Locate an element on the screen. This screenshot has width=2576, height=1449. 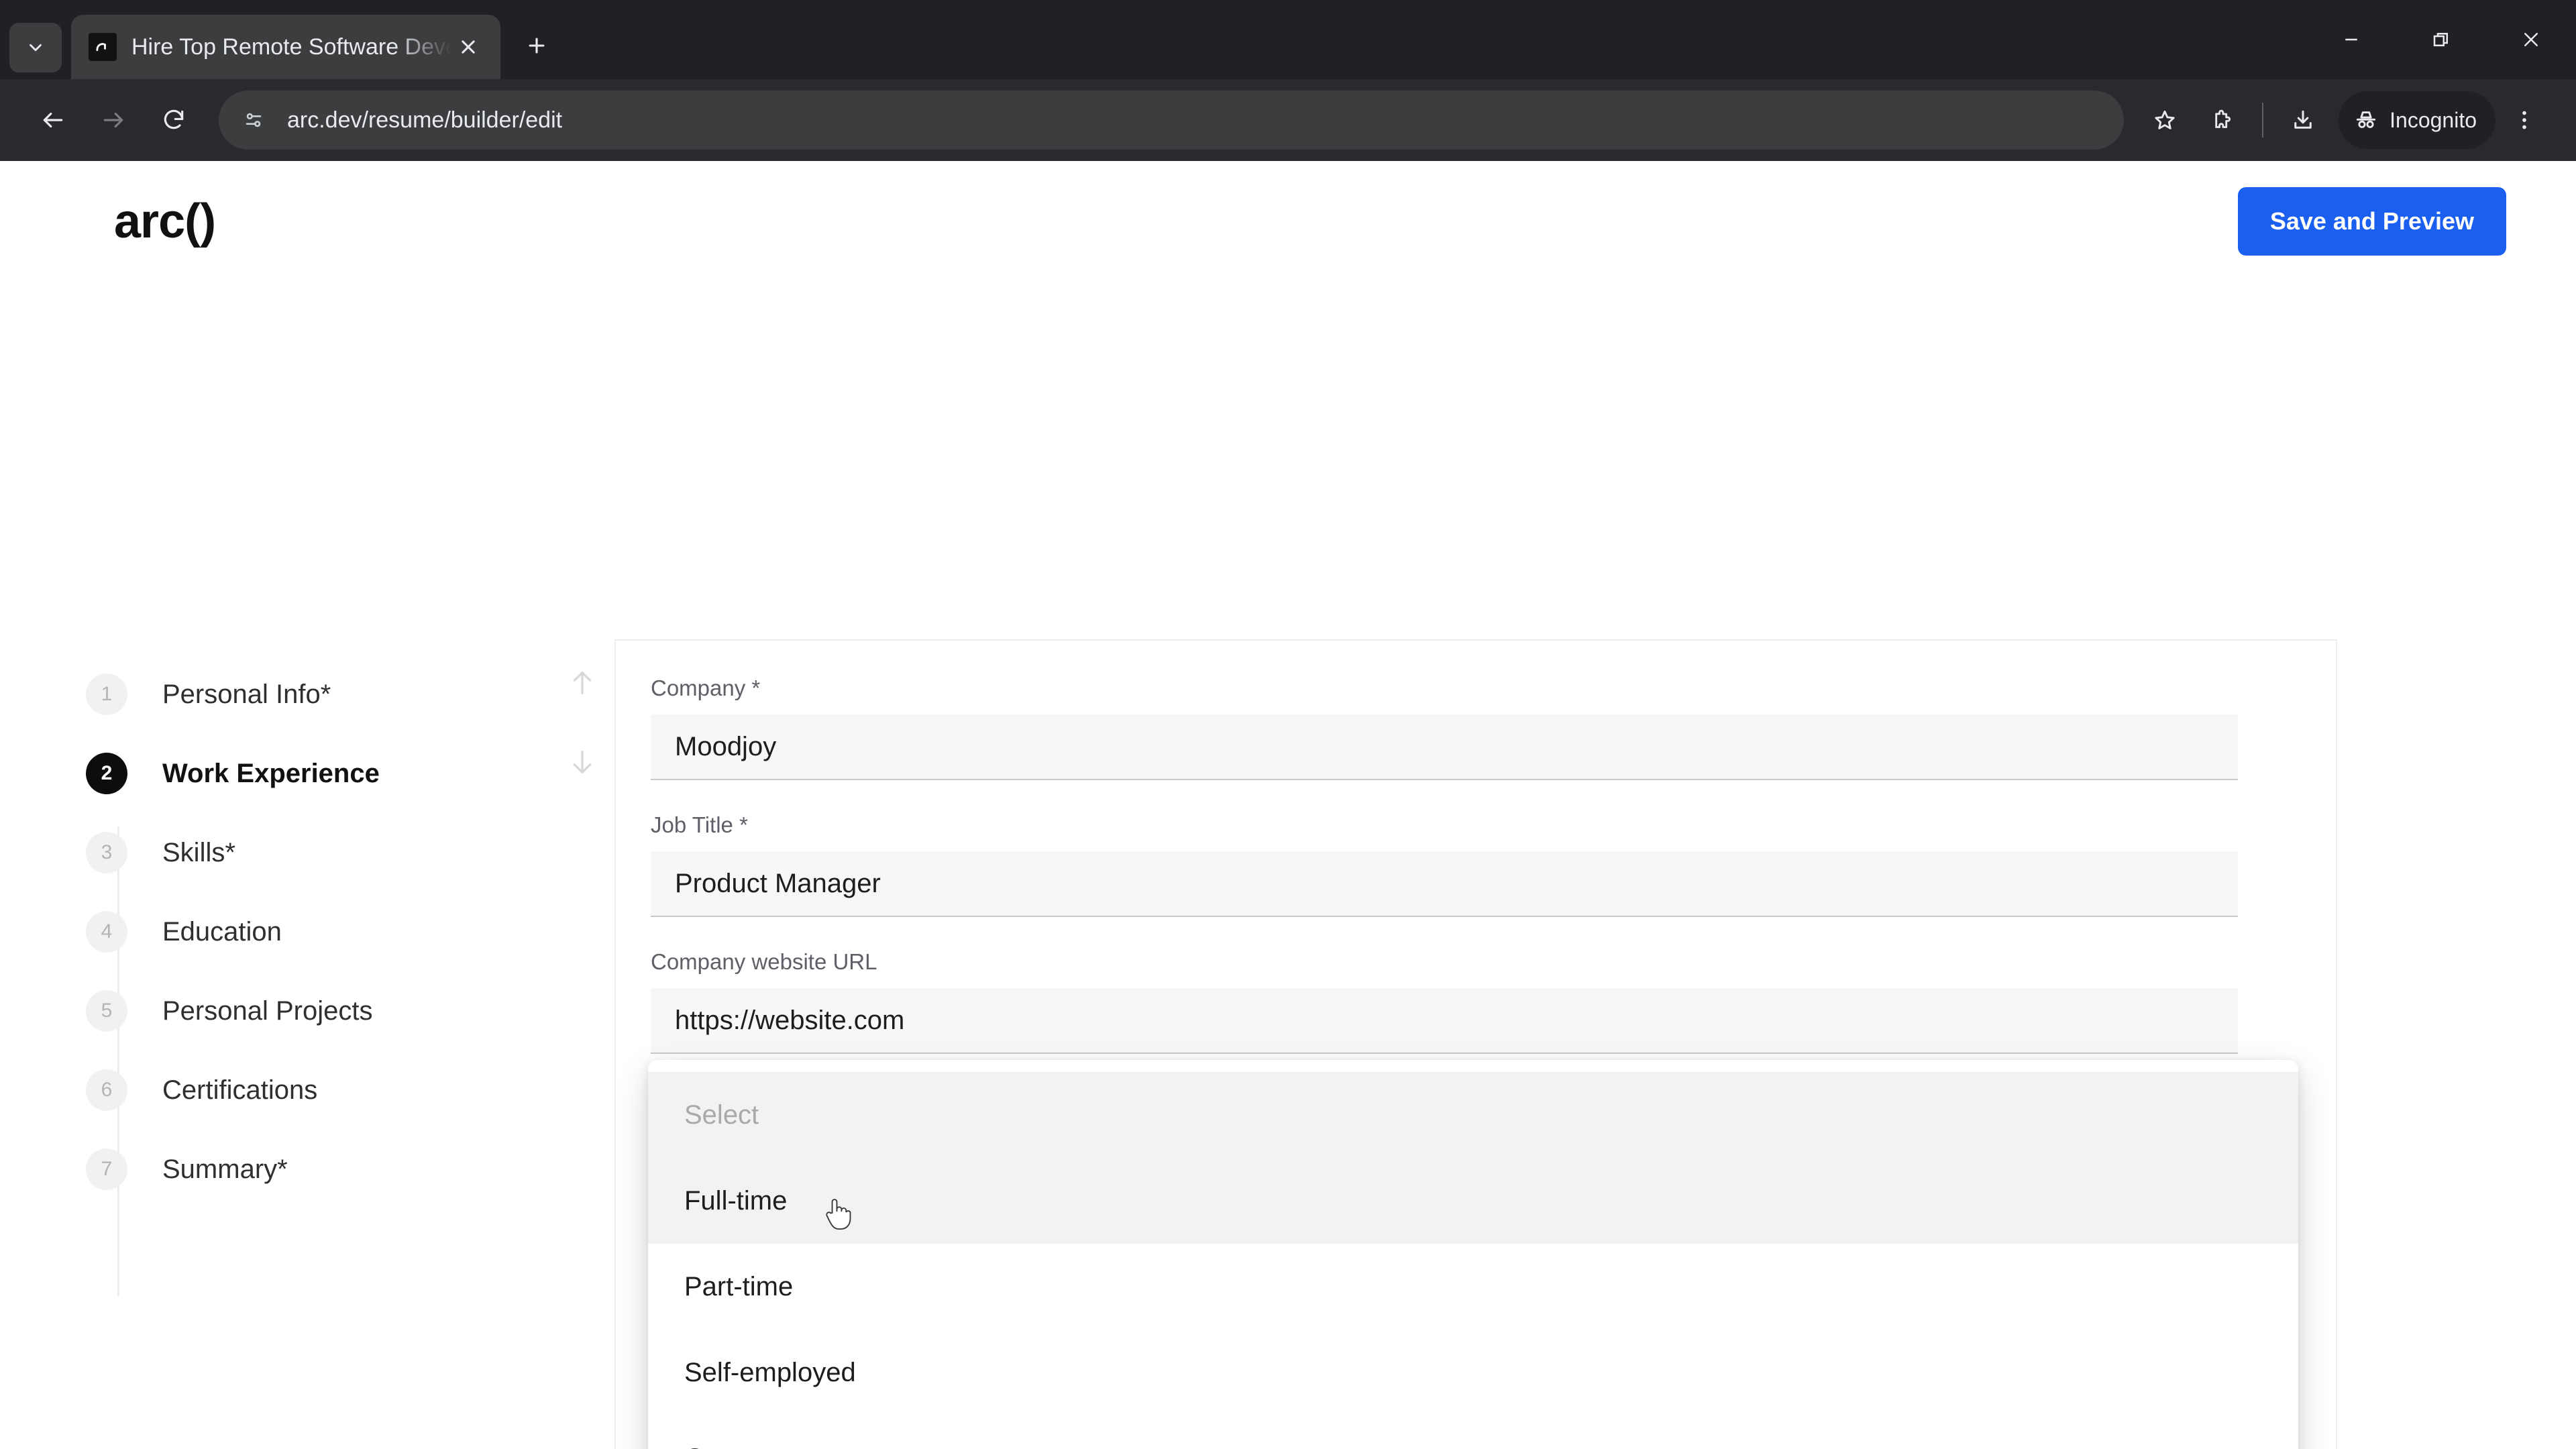
arc-favicon is located at coordinates (103, 47).